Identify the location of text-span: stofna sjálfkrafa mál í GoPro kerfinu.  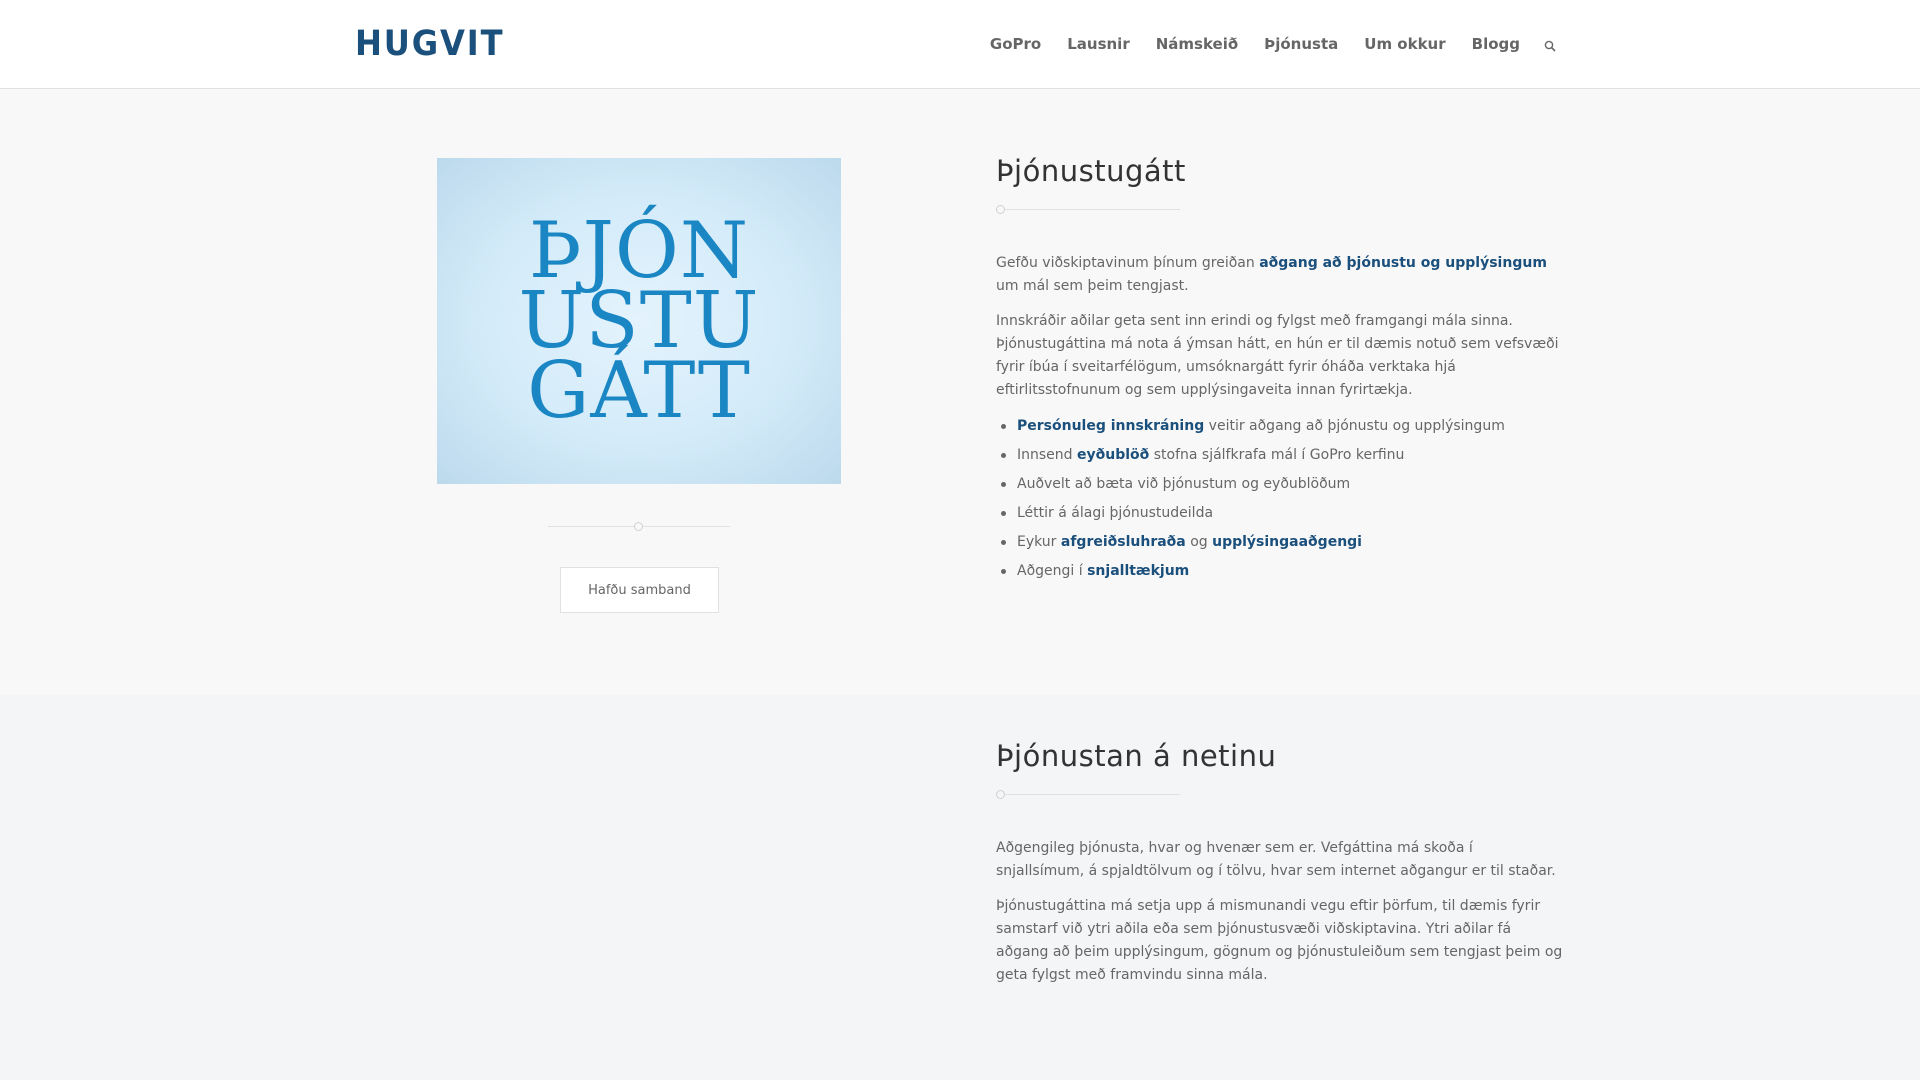
(1277, 455).